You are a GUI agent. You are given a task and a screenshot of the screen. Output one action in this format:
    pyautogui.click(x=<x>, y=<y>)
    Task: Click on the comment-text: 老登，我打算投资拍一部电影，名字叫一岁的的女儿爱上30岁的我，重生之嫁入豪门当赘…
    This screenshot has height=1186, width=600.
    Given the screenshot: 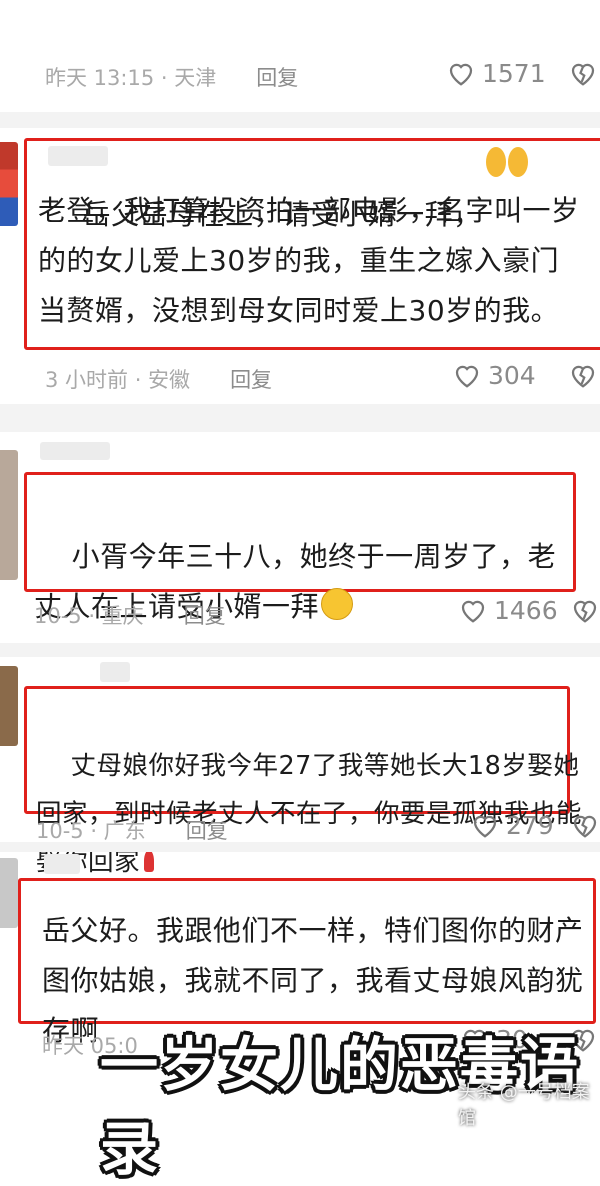 What is the action you would take?
    pyautogui.click(x=309, y=260)
    